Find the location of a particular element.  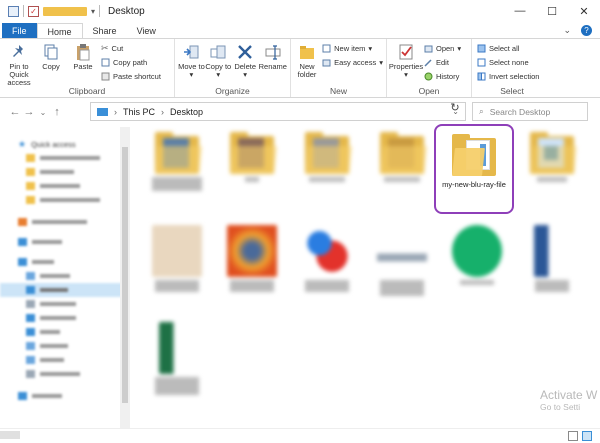

downloads-icon is located at coordinates (30, 318).